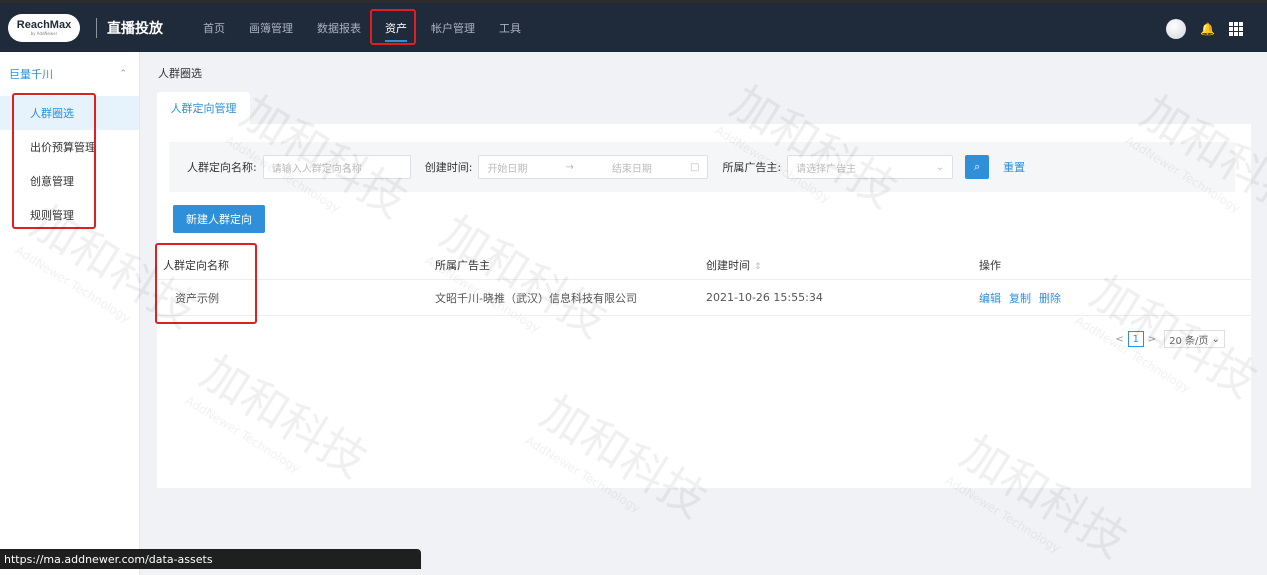 The image size is (1267, 575). Describe the element at coordinates (728, 265) in the screenshot. I see `col-header-created-label: 创建时间` at that location.